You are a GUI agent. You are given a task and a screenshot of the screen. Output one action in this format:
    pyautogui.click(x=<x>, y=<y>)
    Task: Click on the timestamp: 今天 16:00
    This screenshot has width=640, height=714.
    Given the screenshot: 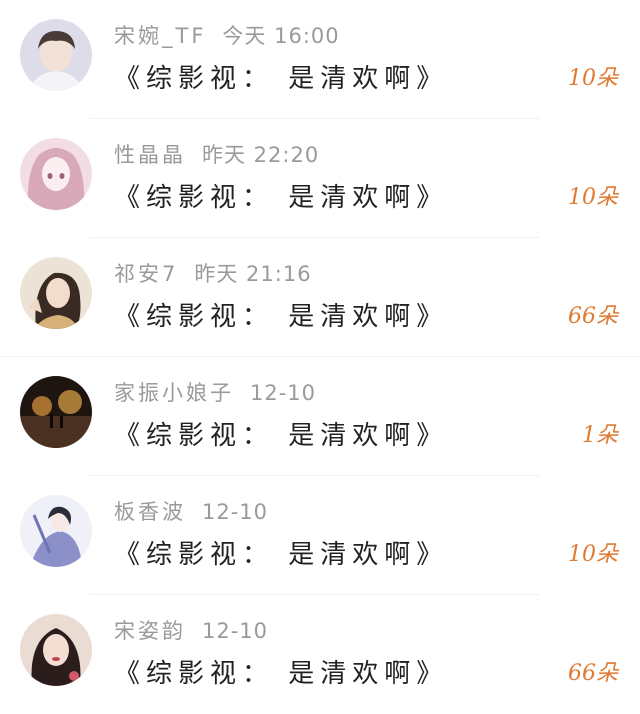 What is the action you would take?
    pyautogui.click(x=281, y=36)
    